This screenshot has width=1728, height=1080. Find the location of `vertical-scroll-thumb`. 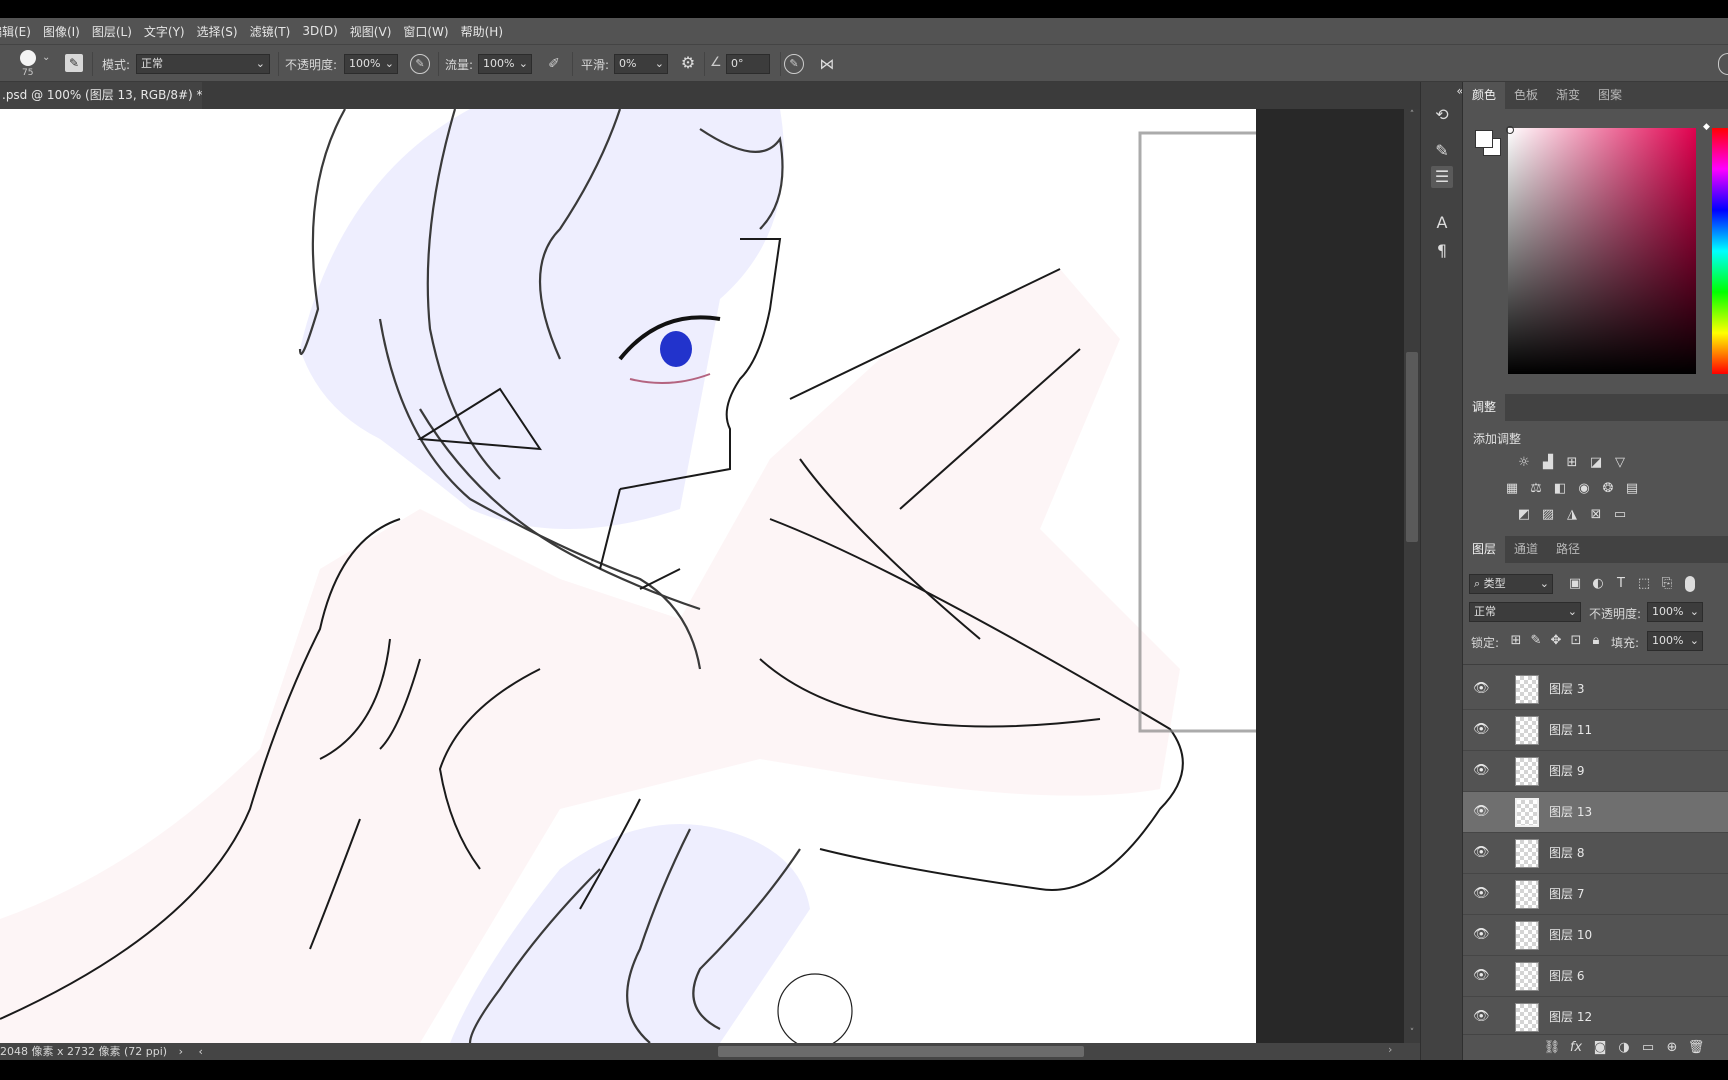

vertical-scroll-thumb is located at coordinates (1412, 447).